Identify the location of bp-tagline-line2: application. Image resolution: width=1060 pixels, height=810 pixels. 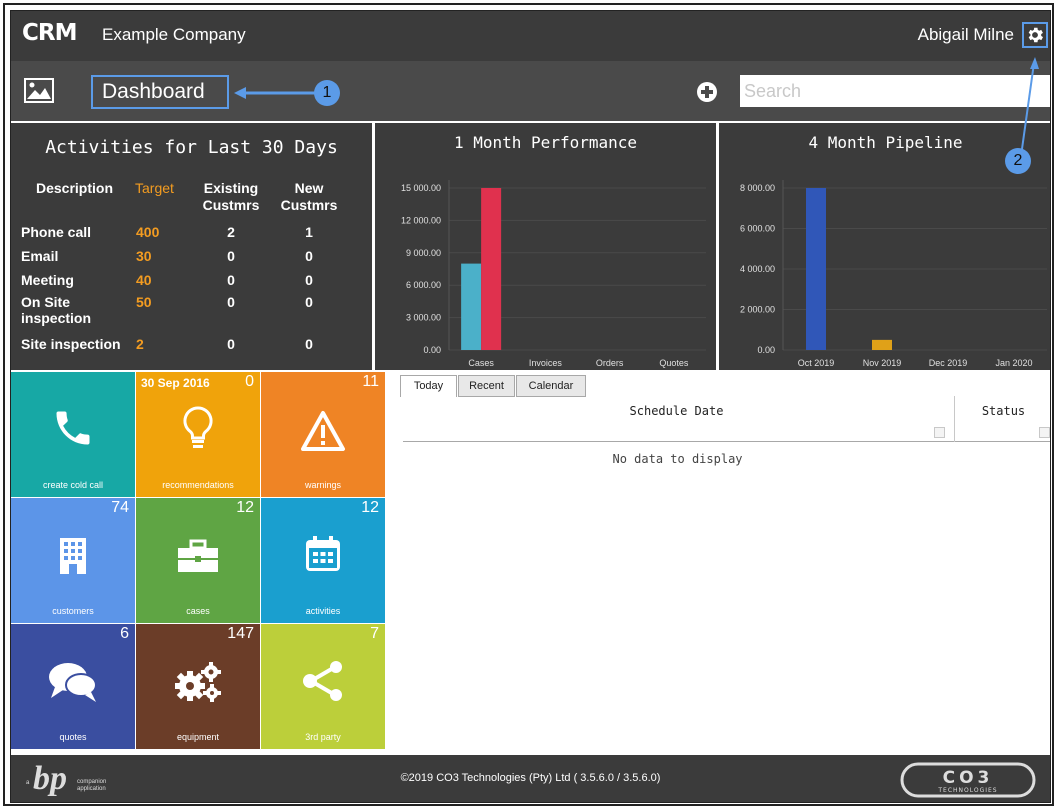
(91, 789).